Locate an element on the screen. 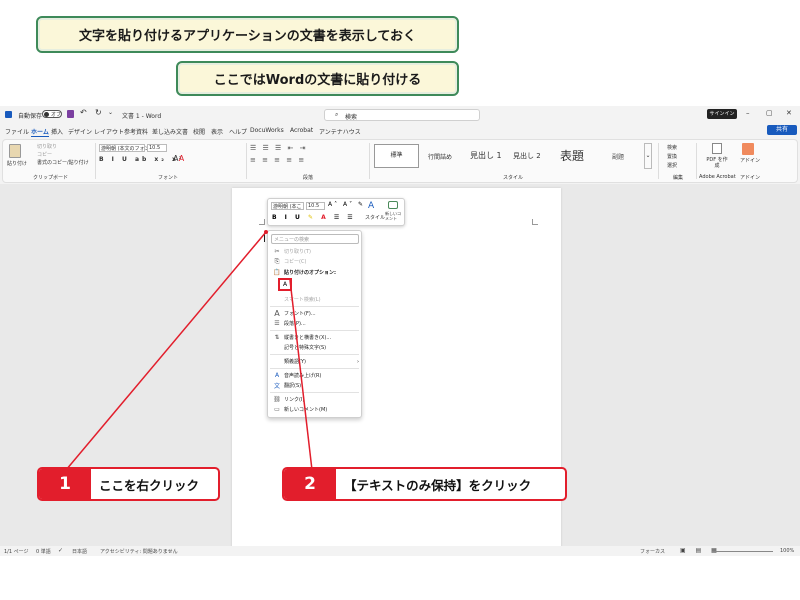 The image size is (800, 600). step-1: 1 ここを右クリック is located at coordinates (128, 484).